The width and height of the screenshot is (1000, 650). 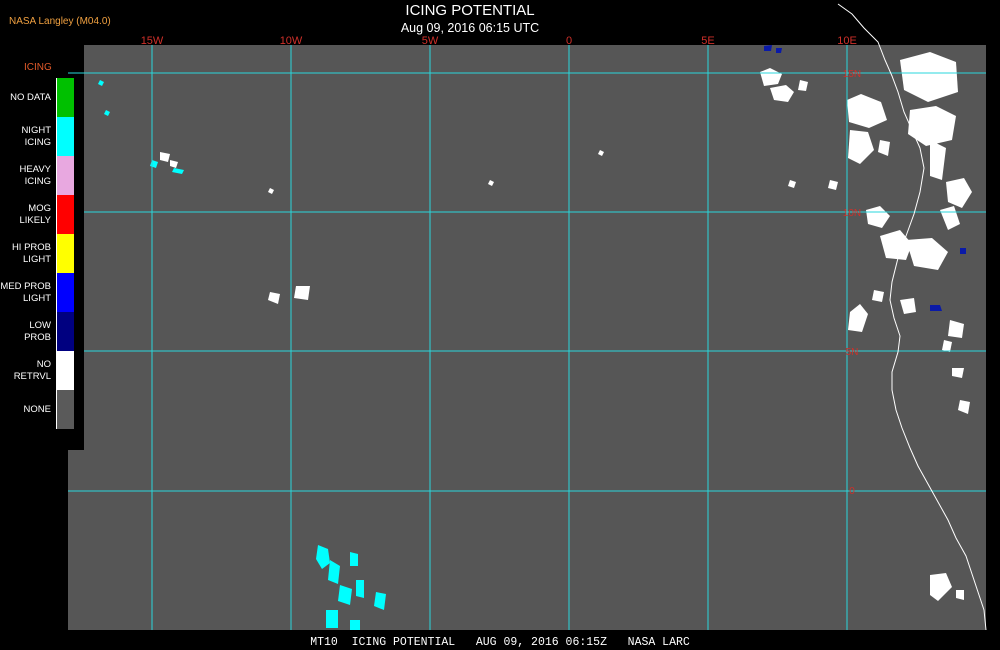 I want to click on legend-item: HEAVY ICING, so click(x=42, y=175).